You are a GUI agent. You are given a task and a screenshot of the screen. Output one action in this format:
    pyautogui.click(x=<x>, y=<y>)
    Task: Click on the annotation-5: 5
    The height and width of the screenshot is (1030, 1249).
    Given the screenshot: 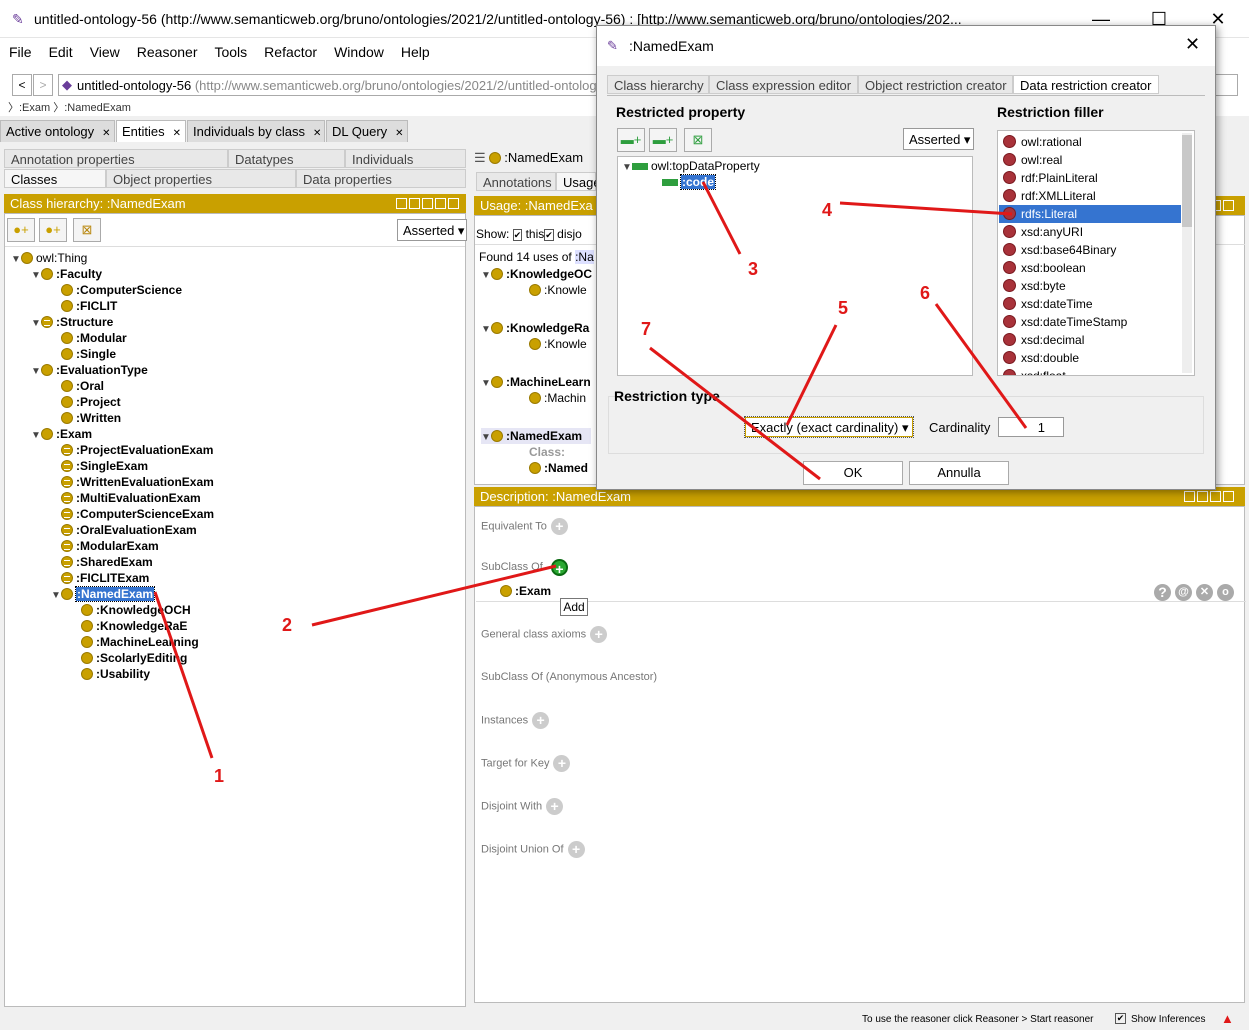 What is the action you would take?
    pyautogui.click(x=843, y=308)
    